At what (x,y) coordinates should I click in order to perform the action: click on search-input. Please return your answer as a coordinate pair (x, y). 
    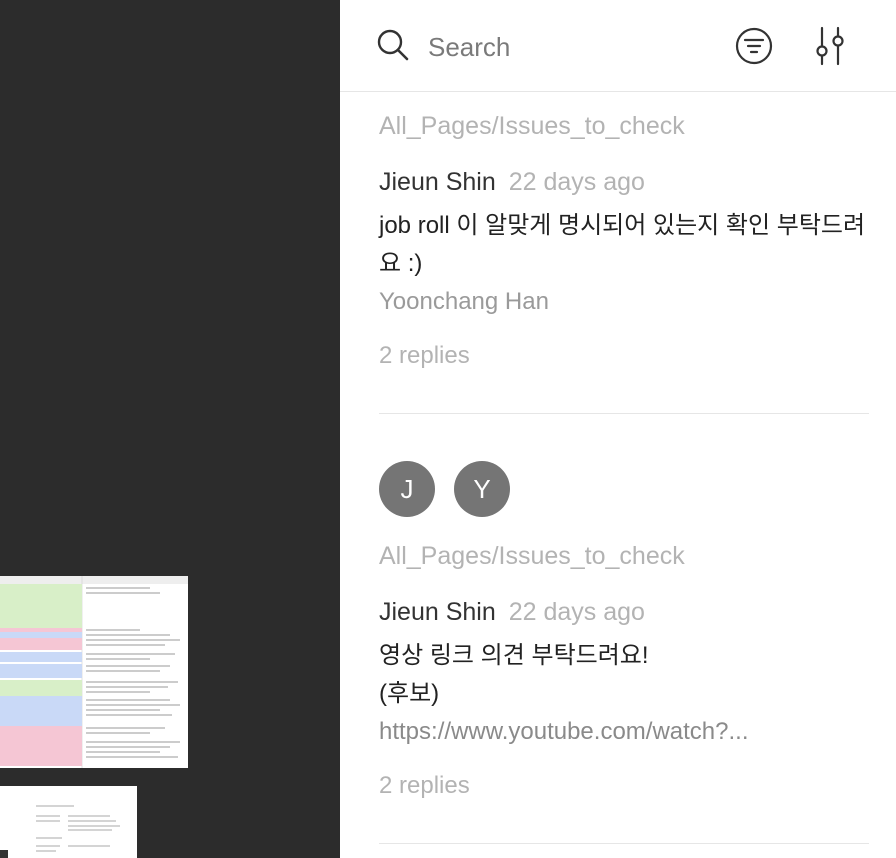
    Looking at the image, I should click on (558, 47).